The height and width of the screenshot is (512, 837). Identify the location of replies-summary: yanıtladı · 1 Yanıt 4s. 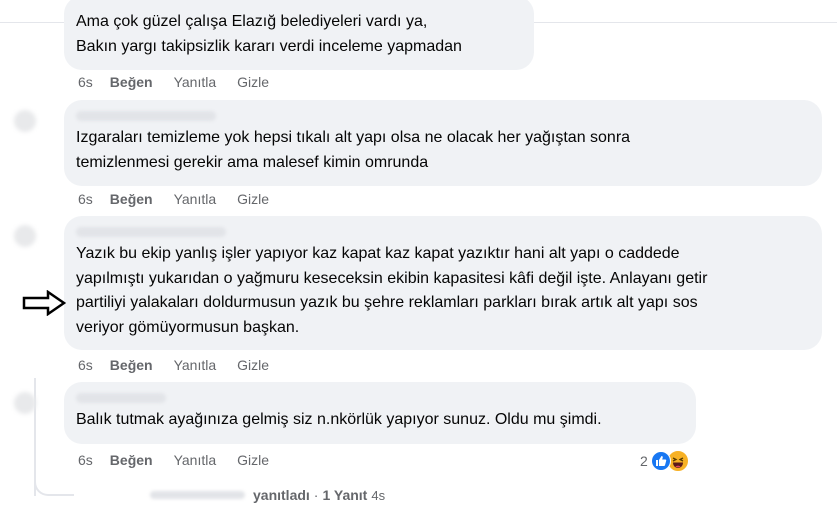
(267, 495).